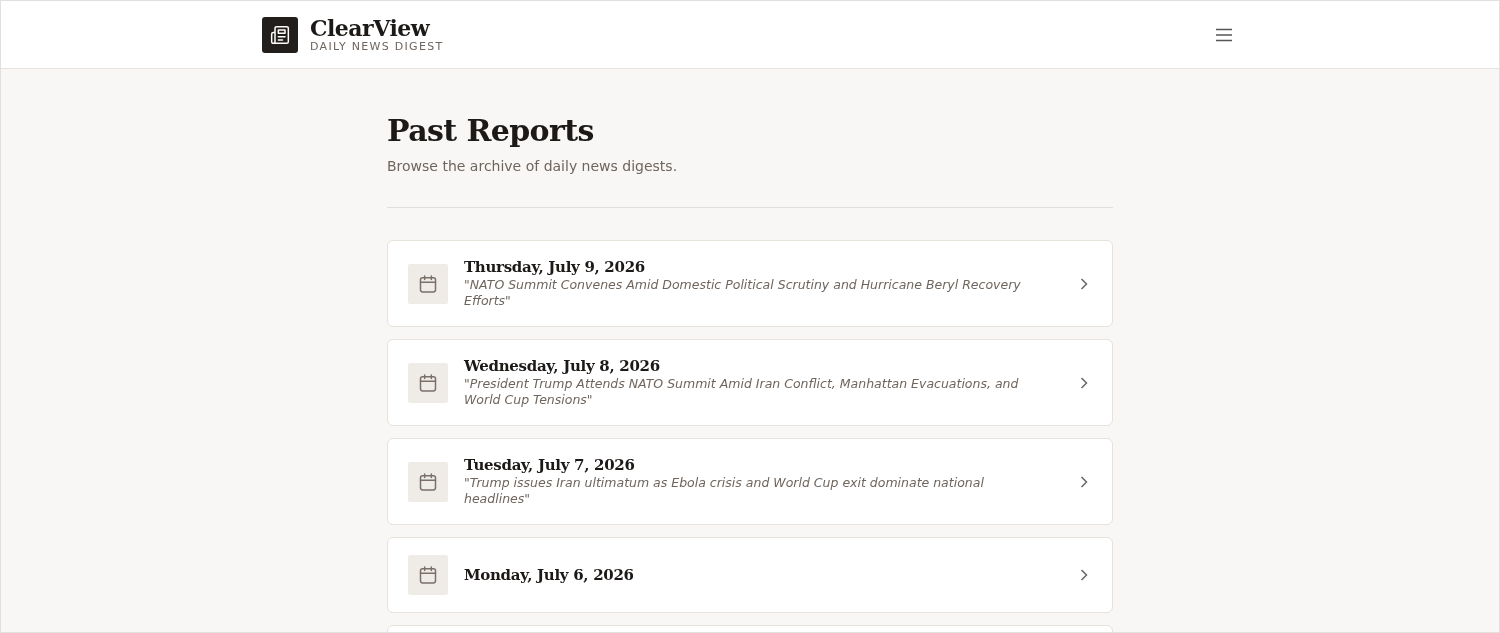 Image resolution: width=1500 pixels, height=633 pixels. I want to click on report-card: Monday, July 6, 2026, so click(750, 575).